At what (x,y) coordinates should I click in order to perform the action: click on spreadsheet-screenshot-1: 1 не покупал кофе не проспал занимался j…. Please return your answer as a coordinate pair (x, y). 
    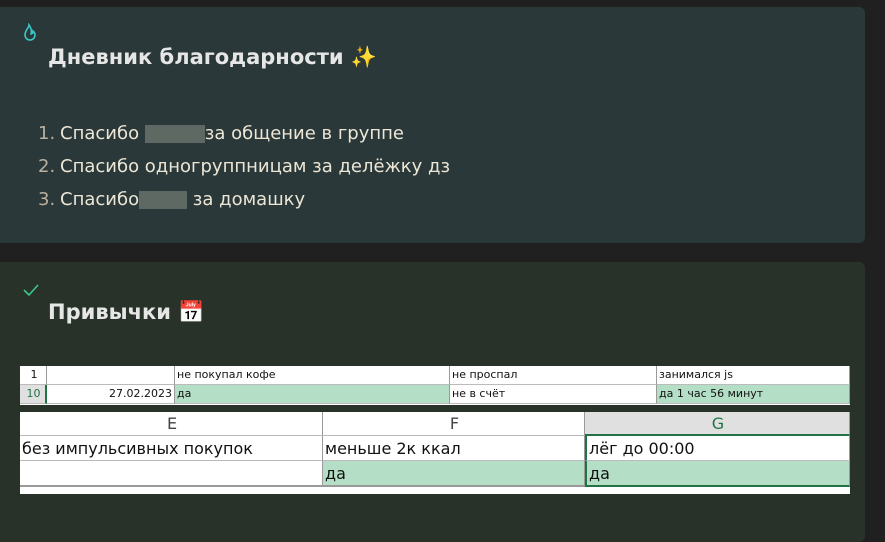
    Looking at the image, I should click on (435, 385).